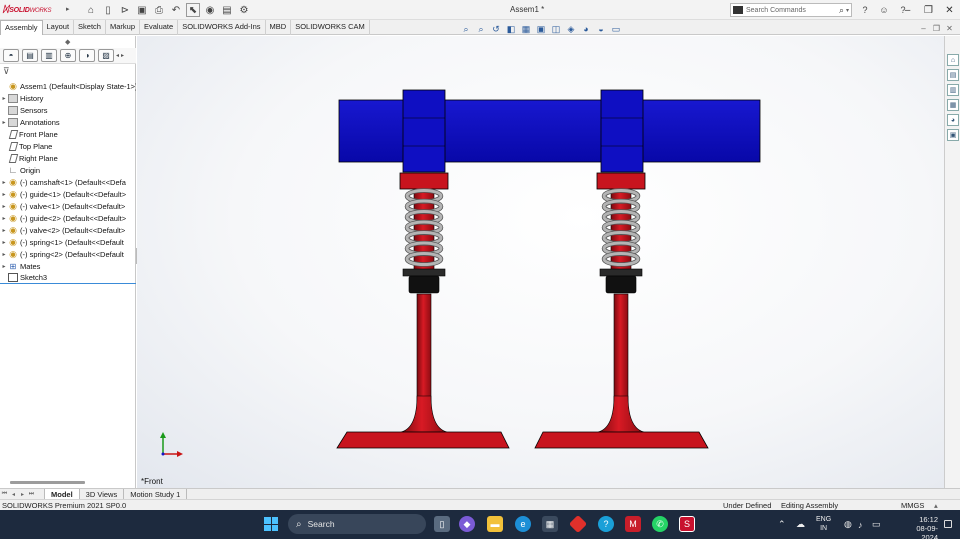 The height and width of the screenshot is (542, 960). Describe the element at coordinates (549, 131) in the screenshot. I see `camshaft` at that location.